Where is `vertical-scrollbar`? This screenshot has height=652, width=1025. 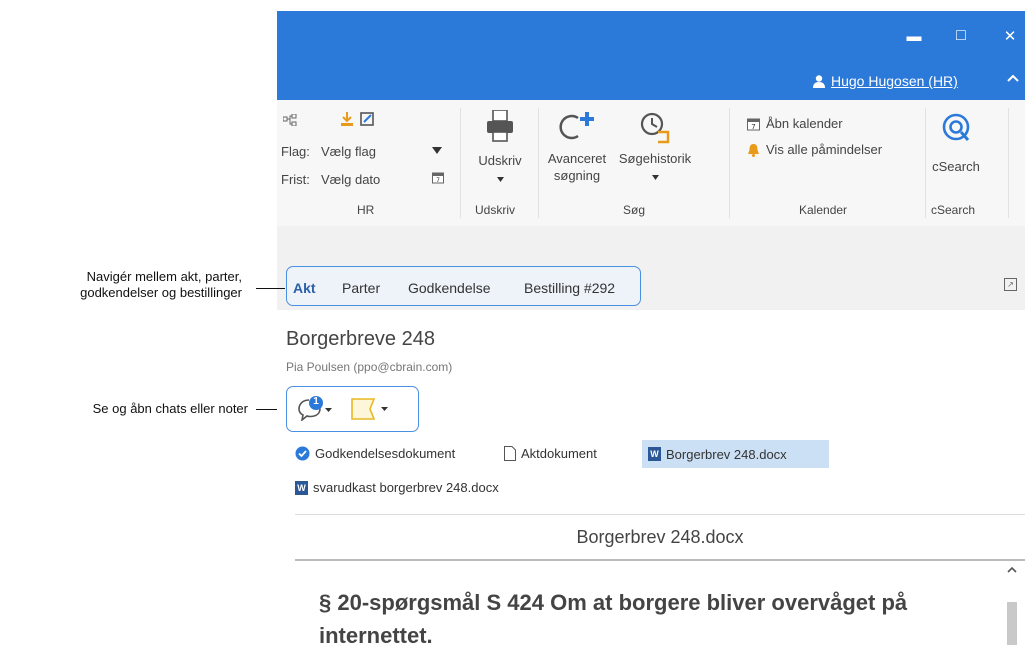
vertical-scrollbar is located at coordinates (1012, 602).